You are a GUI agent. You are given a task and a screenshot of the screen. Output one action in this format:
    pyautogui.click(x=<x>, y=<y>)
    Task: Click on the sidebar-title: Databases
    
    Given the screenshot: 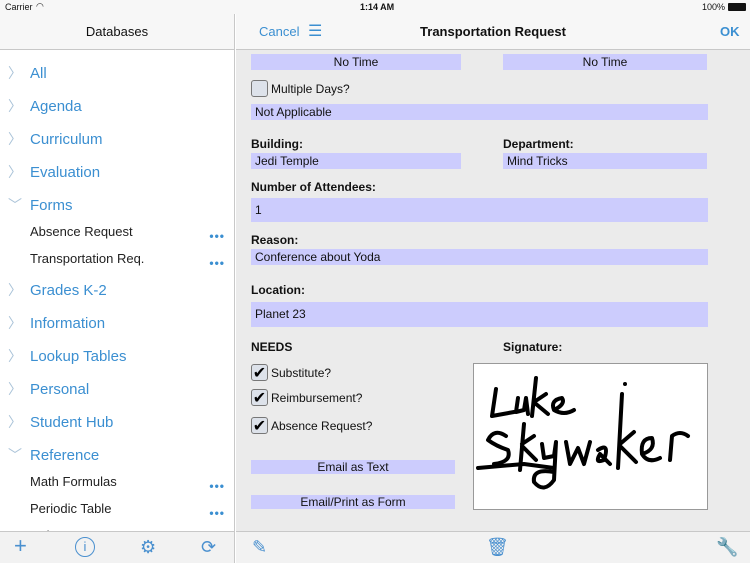 What is the action you would take?
    pyautogui.click(x=117, y=31)
    